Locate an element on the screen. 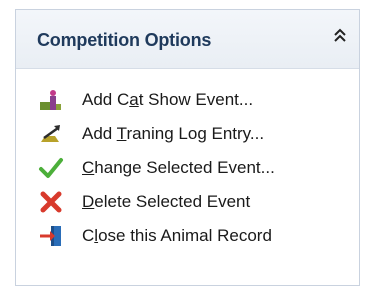 This screenshot has width=377, height=301. exit-door-icon is located at coordinates (51, 236).